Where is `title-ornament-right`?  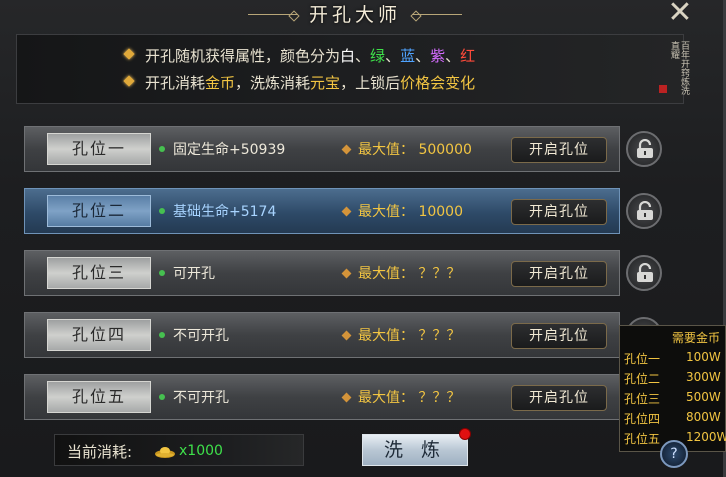
title-ornament-right is located at coordinates (437, 15).